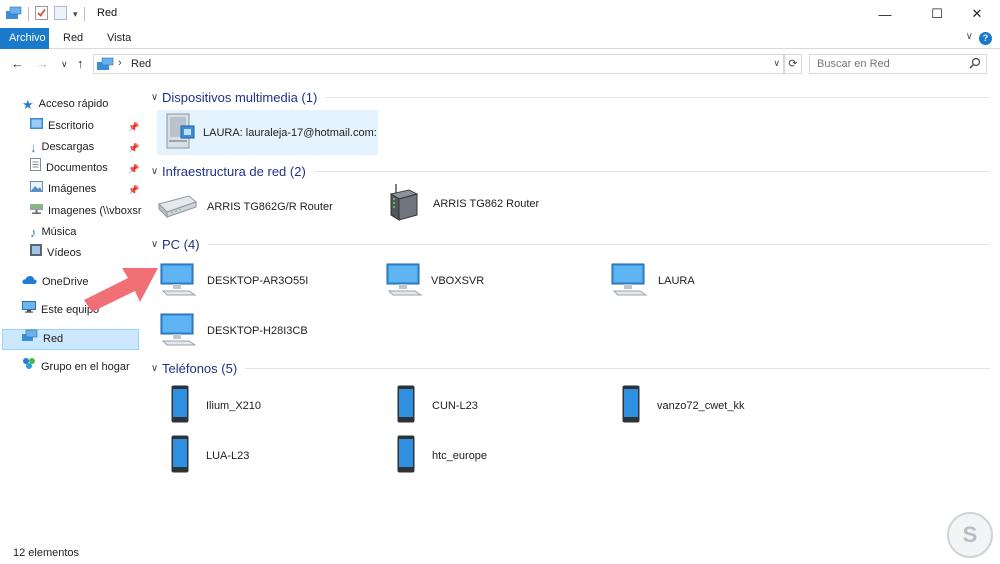 The image size is (1000, 564). I want to click on download-icon: ↓, so click(33, 147).